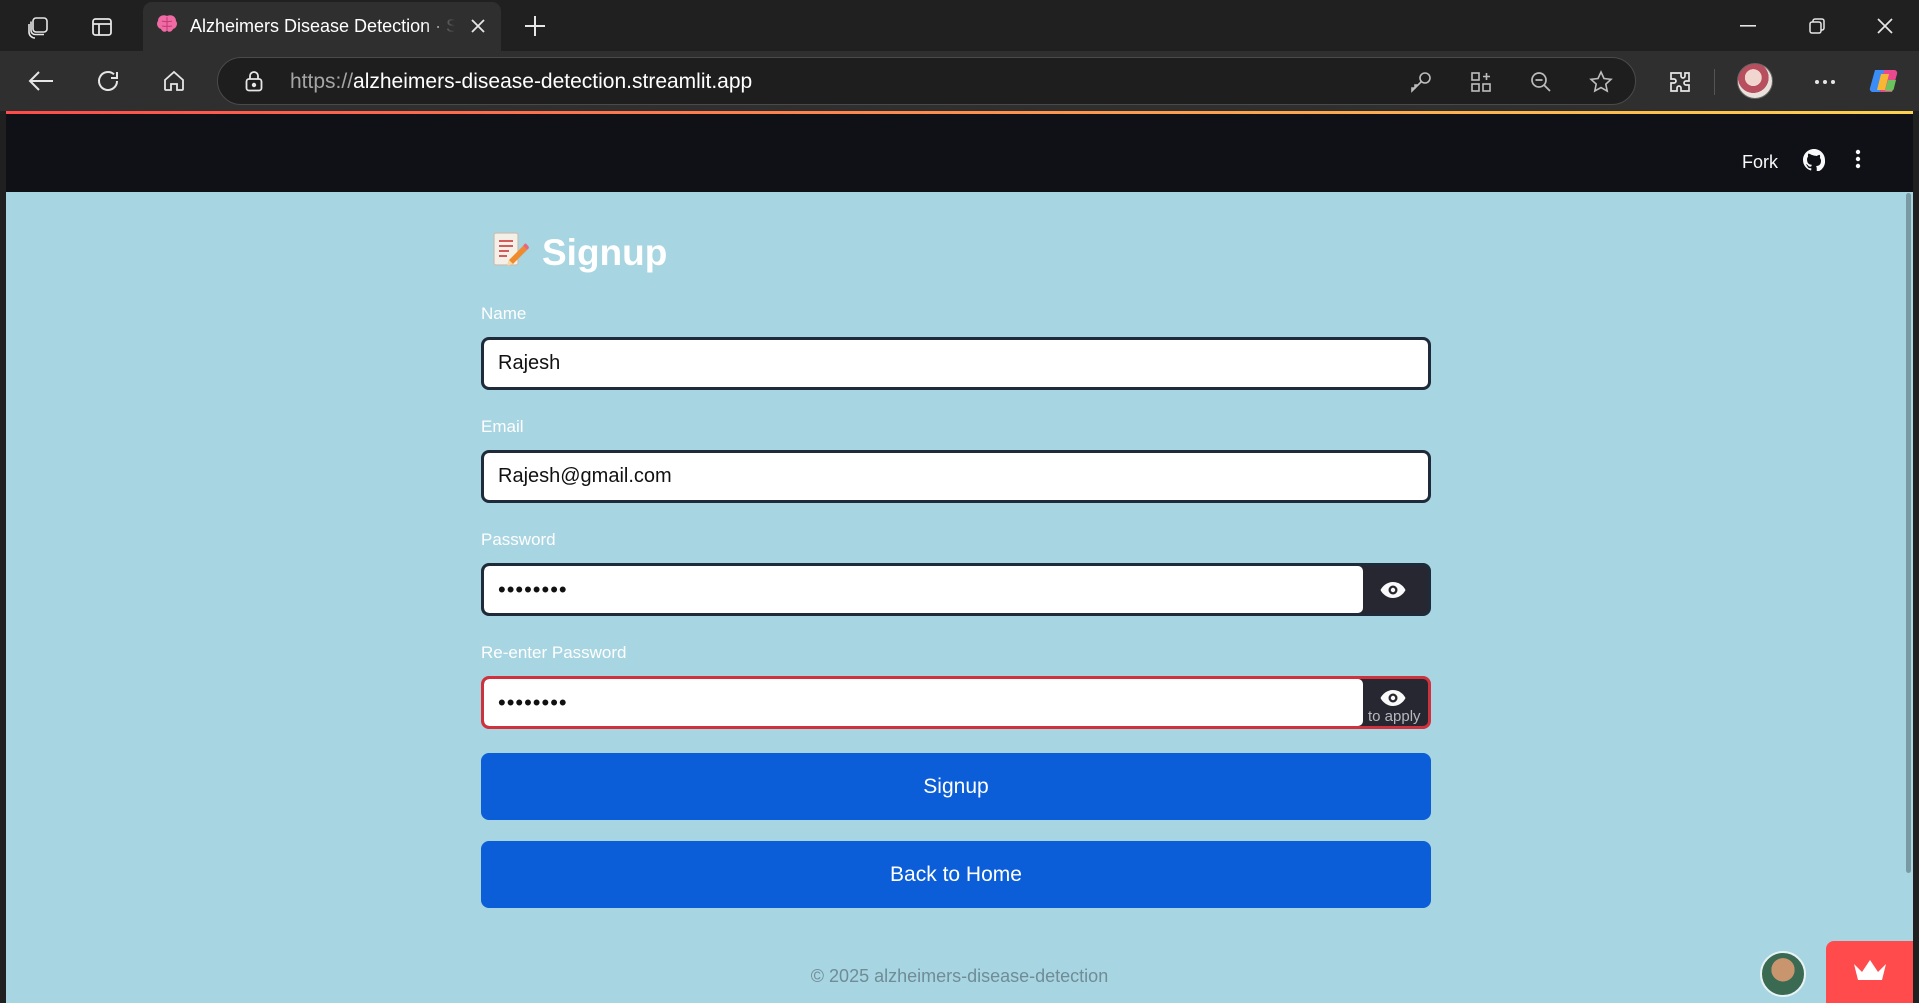 The width and height of the screenshot is (1919, 1003). What do you see at coordinates (510, 252) in the screenshot?
I see `memo-pencil-icon` at bounding box center [510, 252].